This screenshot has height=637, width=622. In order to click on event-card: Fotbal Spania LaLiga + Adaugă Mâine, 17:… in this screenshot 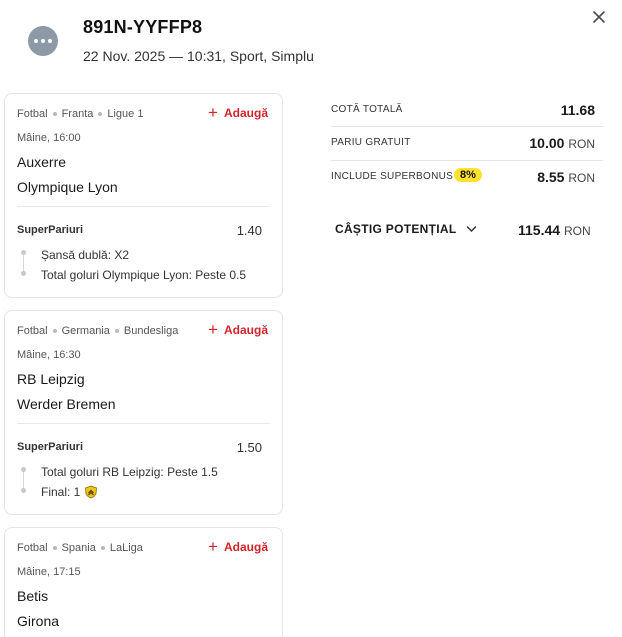, I will do `click(143, 582)`.